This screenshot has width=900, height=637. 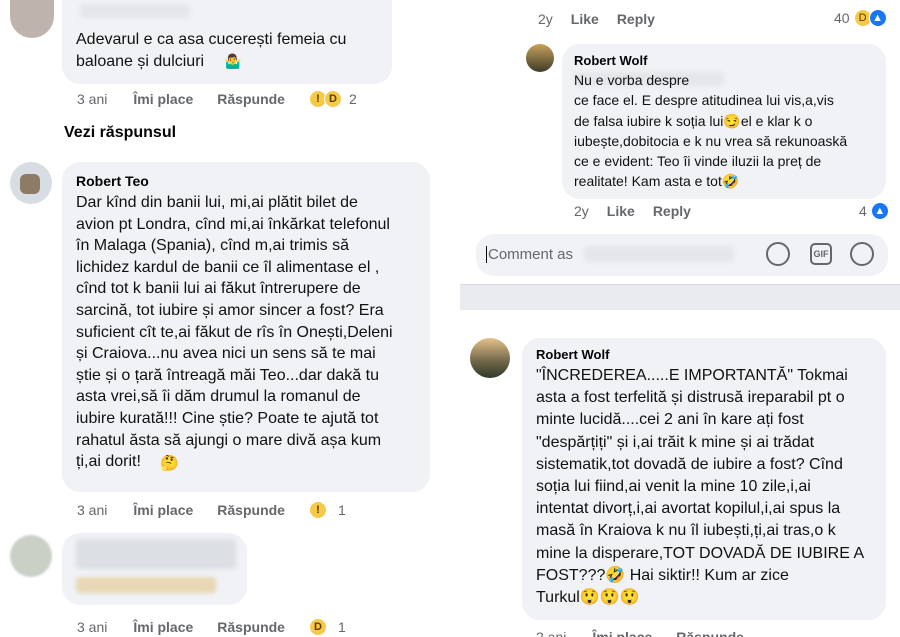 I want to click on reactions: 4 ▲, so click(x=874, y=211).